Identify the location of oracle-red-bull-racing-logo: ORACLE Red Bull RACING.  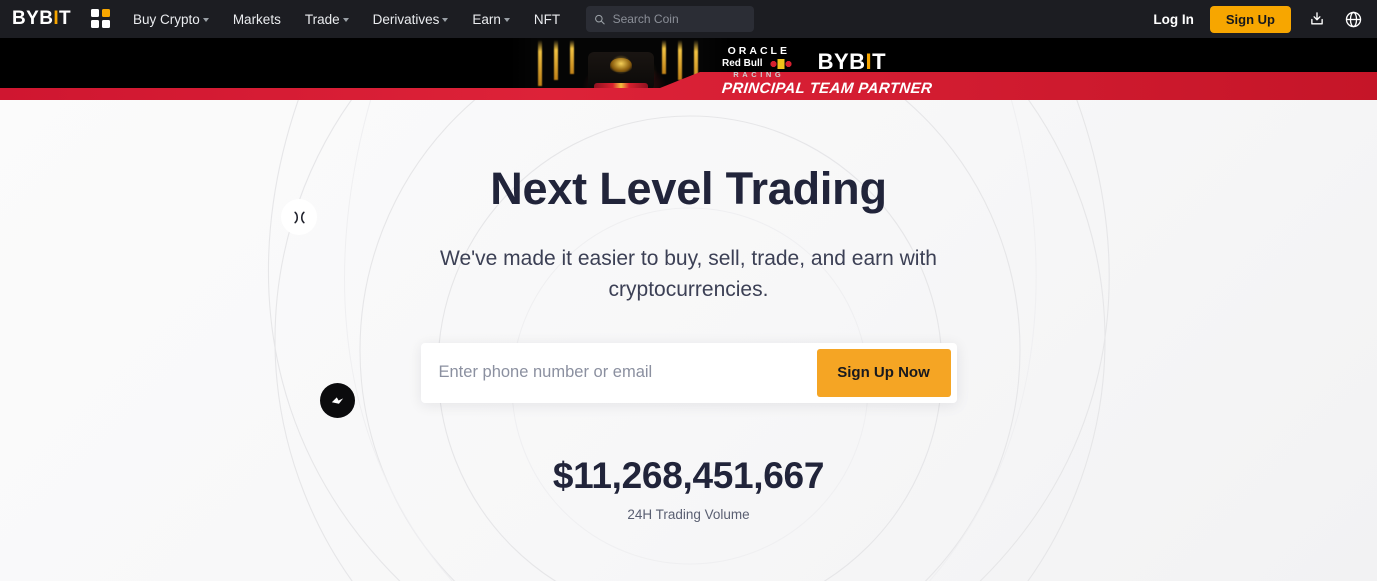
(759, 62).